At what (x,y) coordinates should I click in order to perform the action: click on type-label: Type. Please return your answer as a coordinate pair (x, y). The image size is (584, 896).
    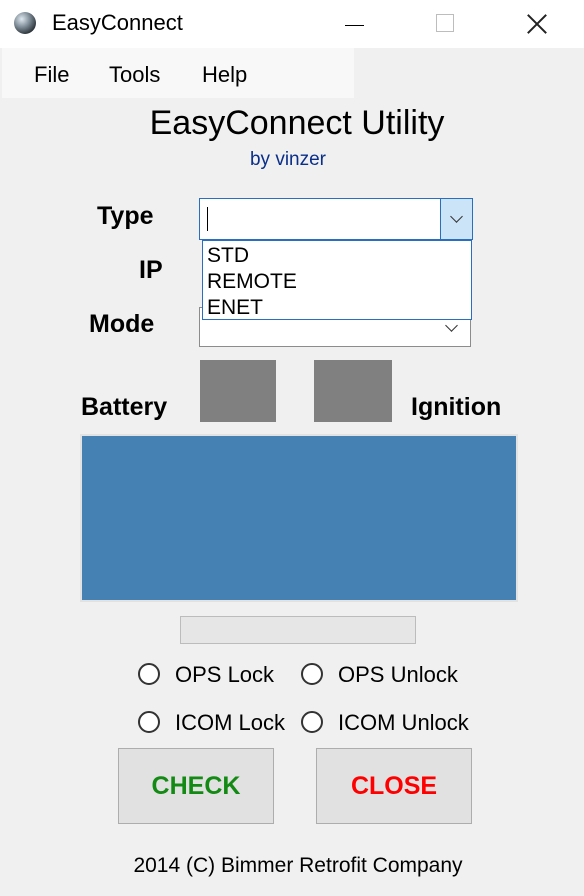
    Looking at the image, I should click on (125, 216).